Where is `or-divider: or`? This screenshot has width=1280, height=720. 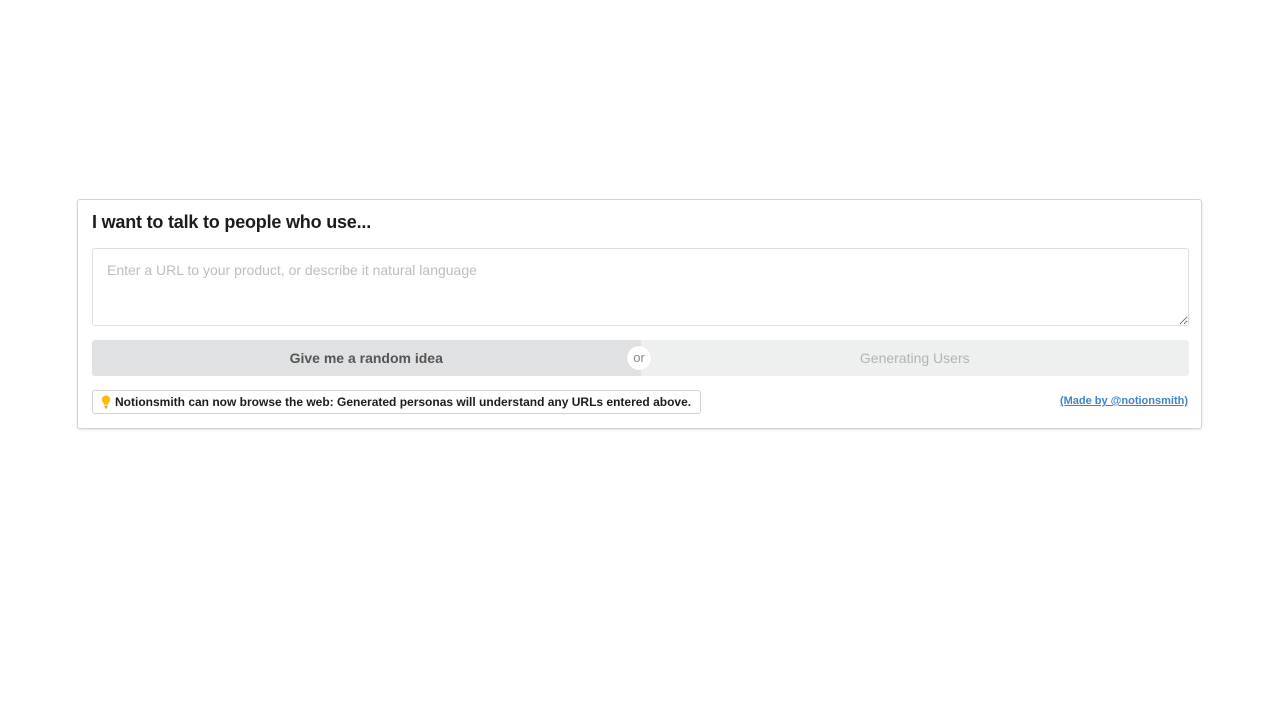
or-divider: or is located at coordinates (639, 358).